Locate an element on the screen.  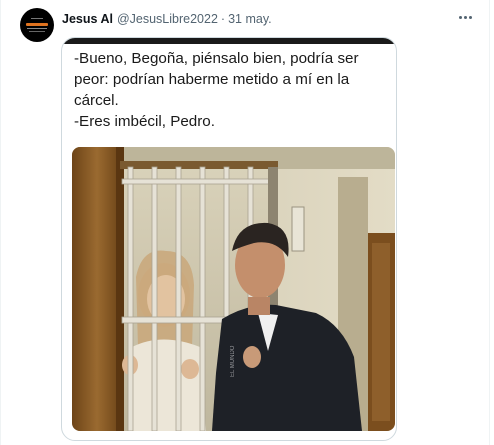
svg-text: EL MUNDO is located at coordinates (233, 361).